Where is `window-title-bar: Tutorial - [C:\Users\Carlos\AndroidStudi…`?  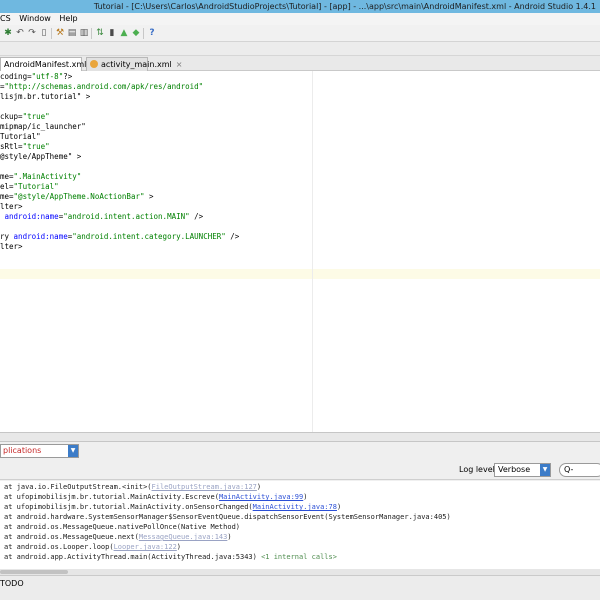
window-title-bar: Tutorial - [C:\Users\Carlos\AndroidStudi… is located at coordinates (300, 6).